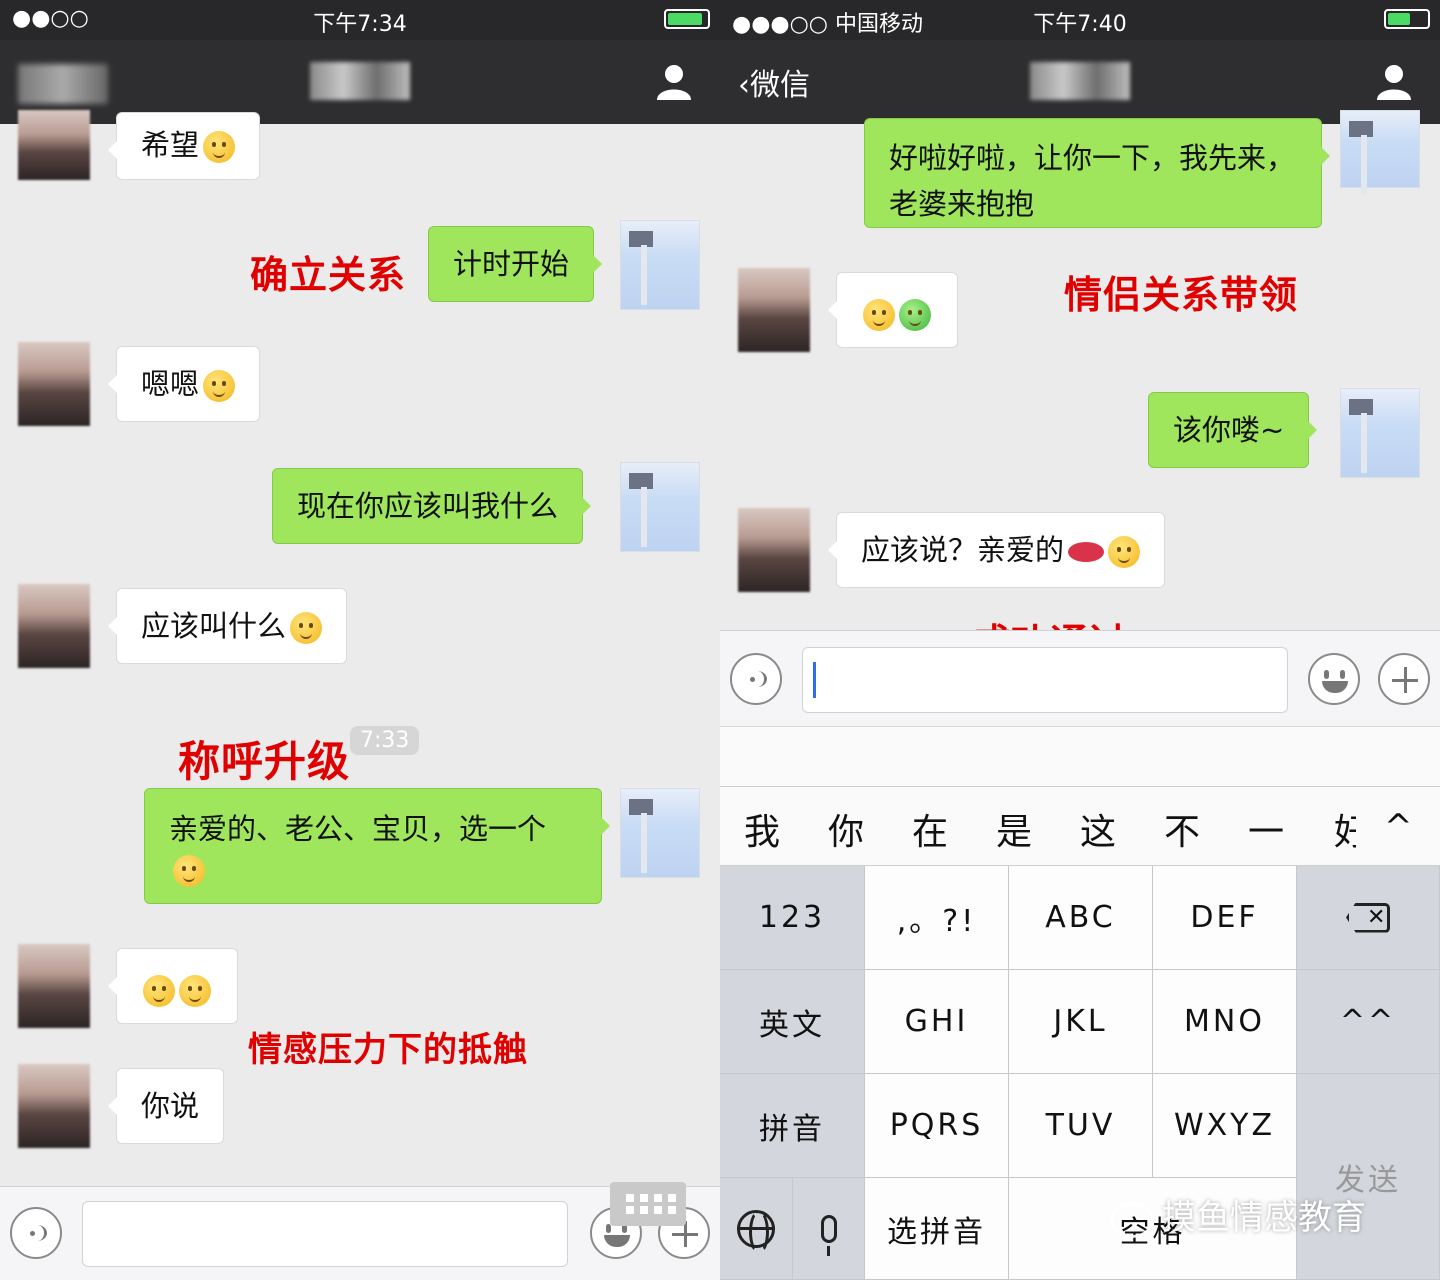 Image resolution: width=1440 pixels, height=1280 pixels. What do you see at coordinates (1081, 1022) in the screenshot?
I see `key-jkl: JKL` at bounding box center [1081, 1022].